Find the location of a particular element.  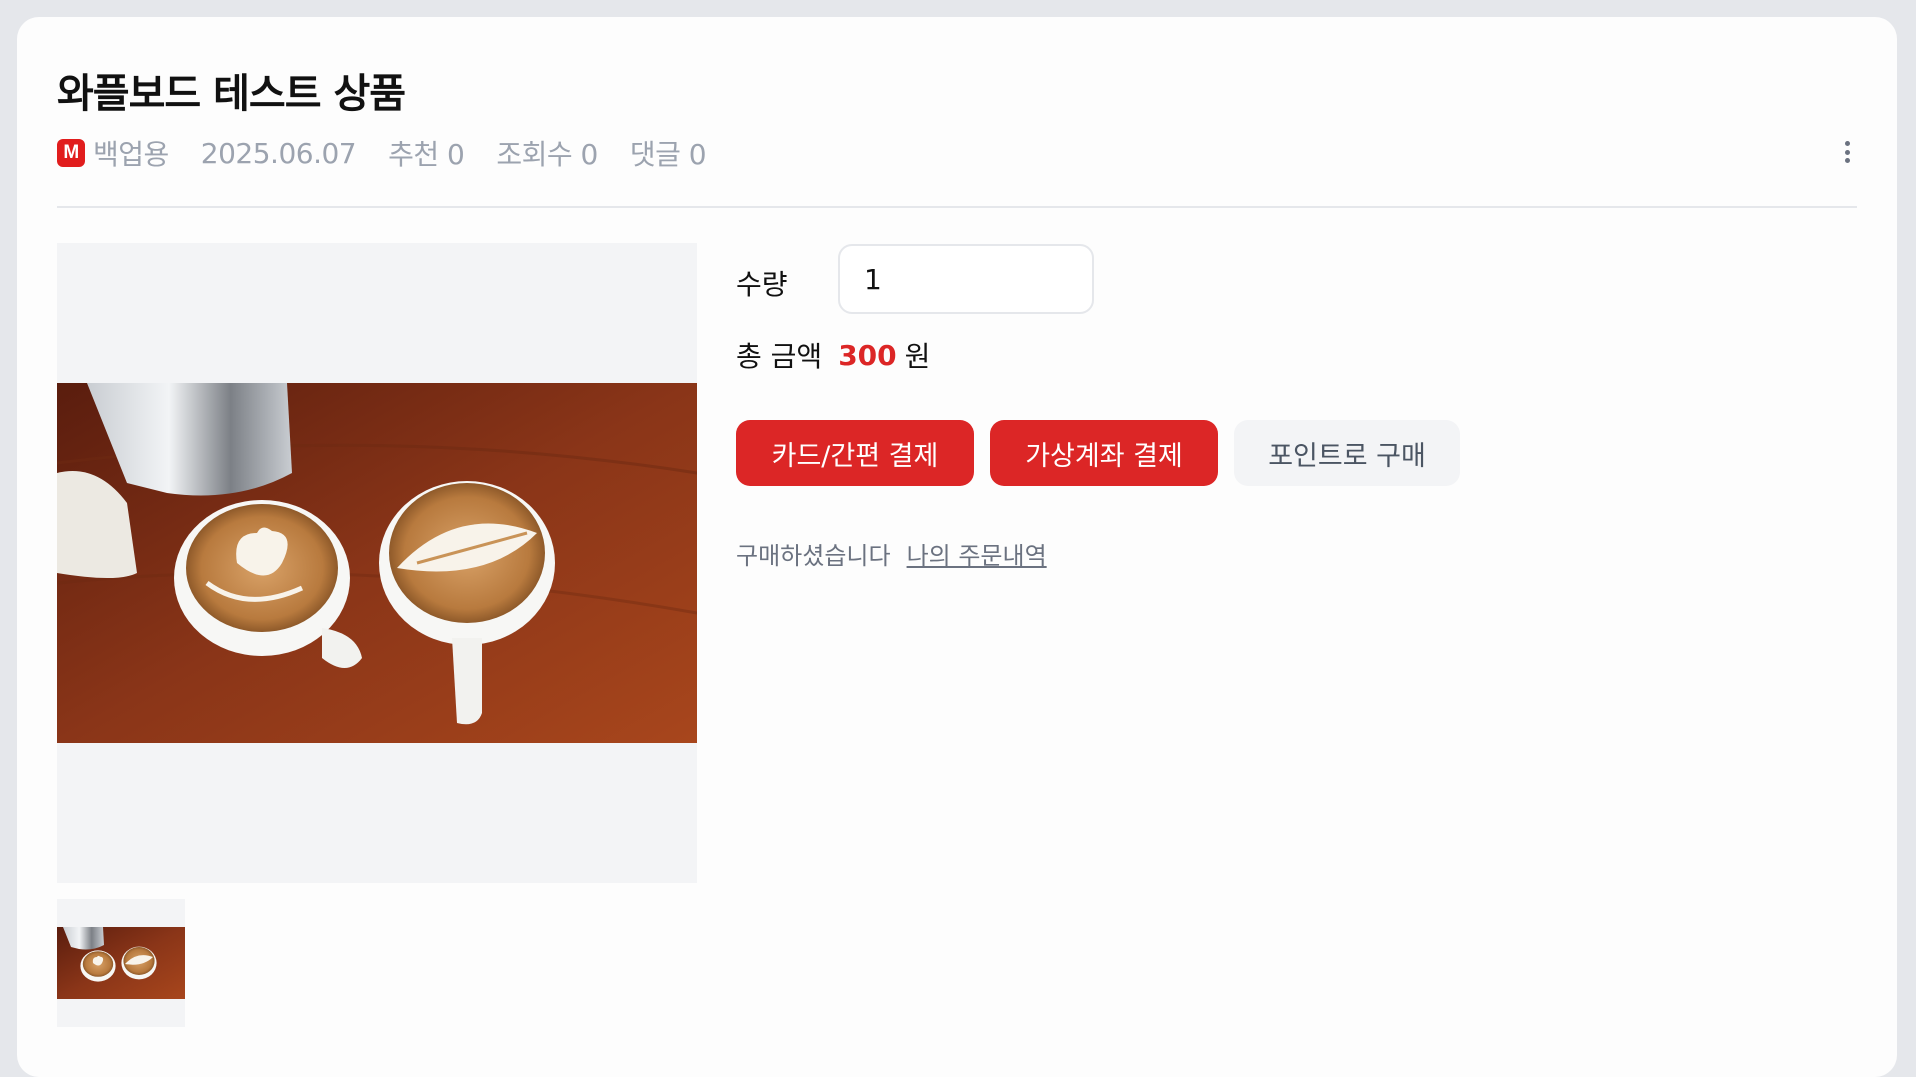

total-amount: 총 금액 300 원 is located at coordinates (833, 355).